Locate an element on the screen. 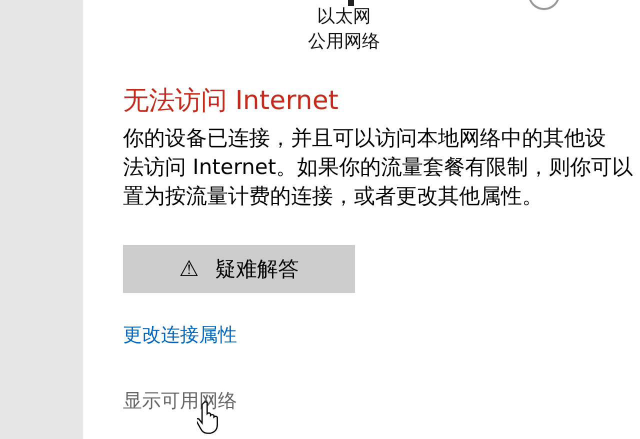  network-name: 以太网 is located at coordinates (344, 17).